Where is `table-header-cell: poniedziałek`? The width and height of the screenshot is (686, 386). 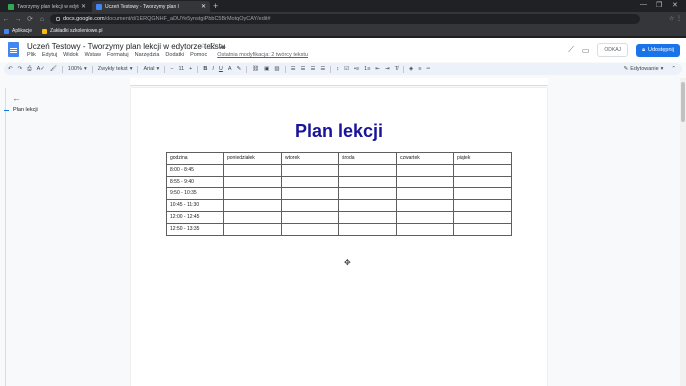 table-header-cell: poniedziałek is located at coordinates (252, 158).